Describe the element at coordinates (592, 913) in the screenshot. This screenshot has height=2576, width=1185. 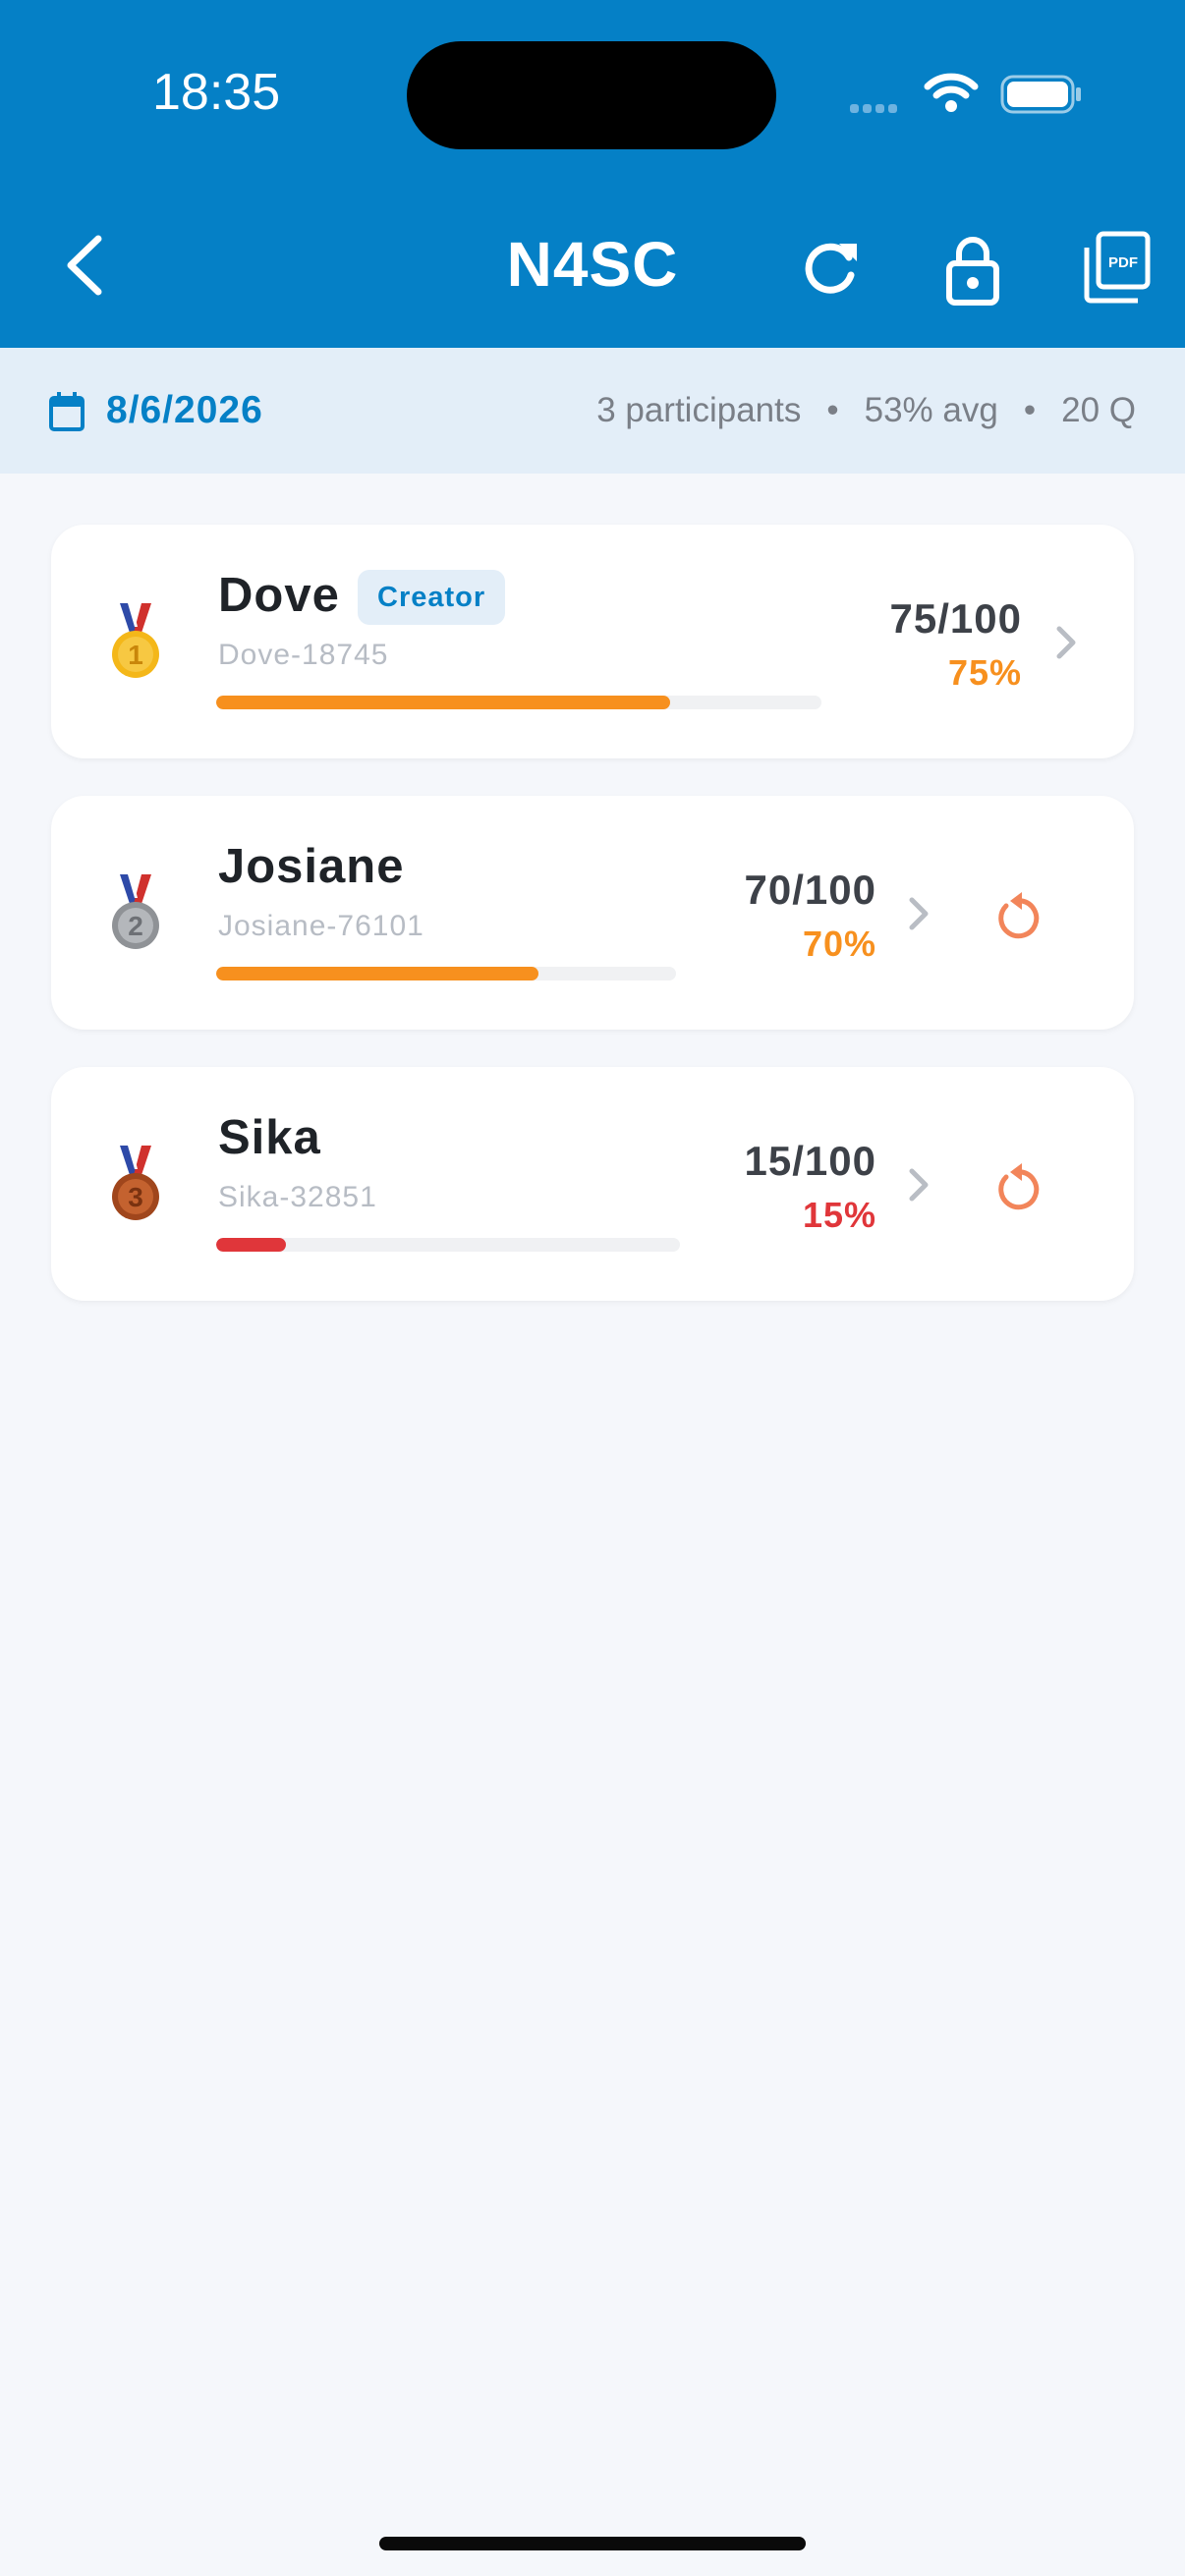
I see `participant-card: 2 Josiane Josiane-76101 70/100 70%` at that location.